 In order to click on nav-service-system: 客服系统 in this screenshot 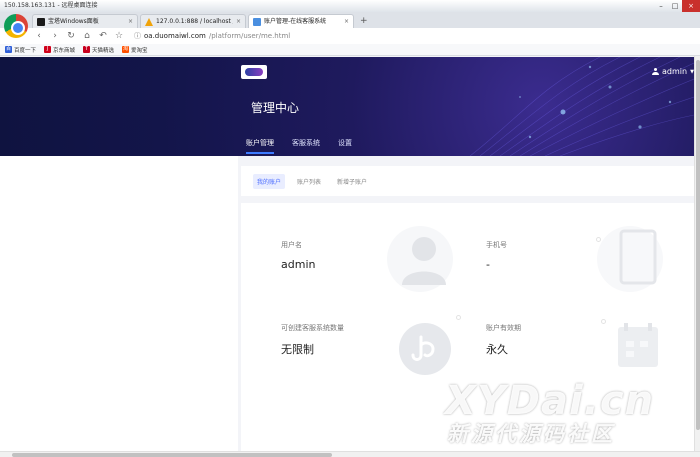, I will do `click(306, 146)`.